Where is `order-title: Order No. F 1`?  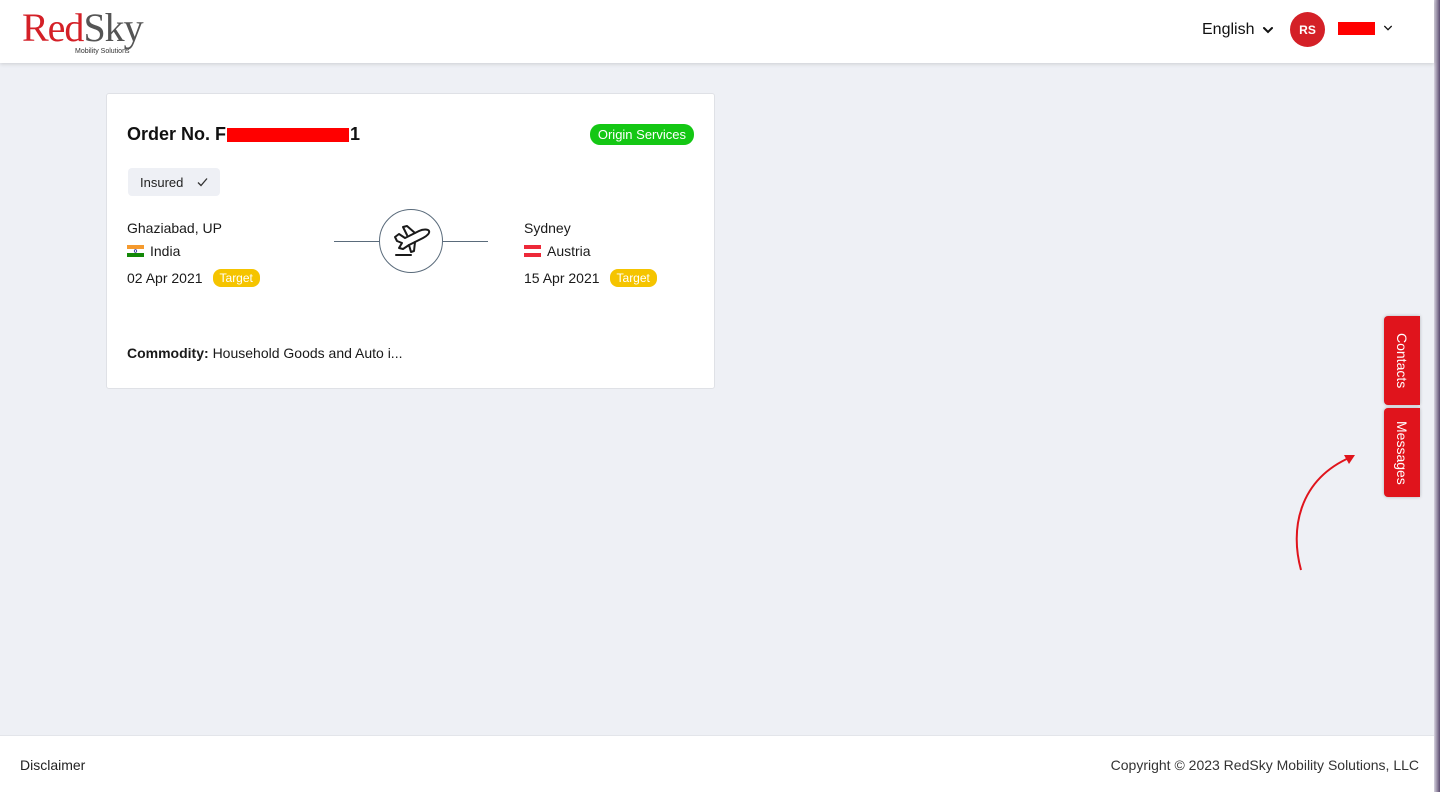
order-title: Order No. F 1 is located at coordinates (243, 134).